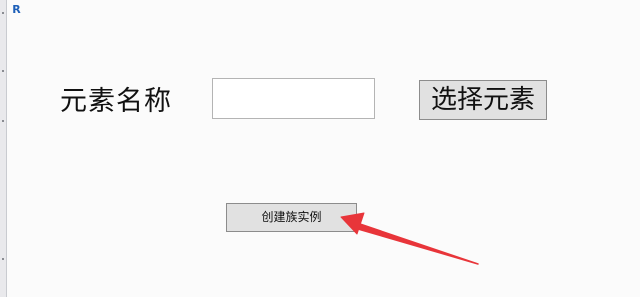 This screenshot has height=297, width=640. I want to click on red-arrow-annotation, so click(409, 238).